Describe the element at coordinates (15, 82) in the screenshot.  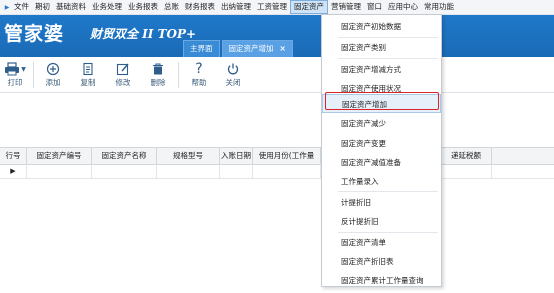
I see `print-label: 打印` at that location.